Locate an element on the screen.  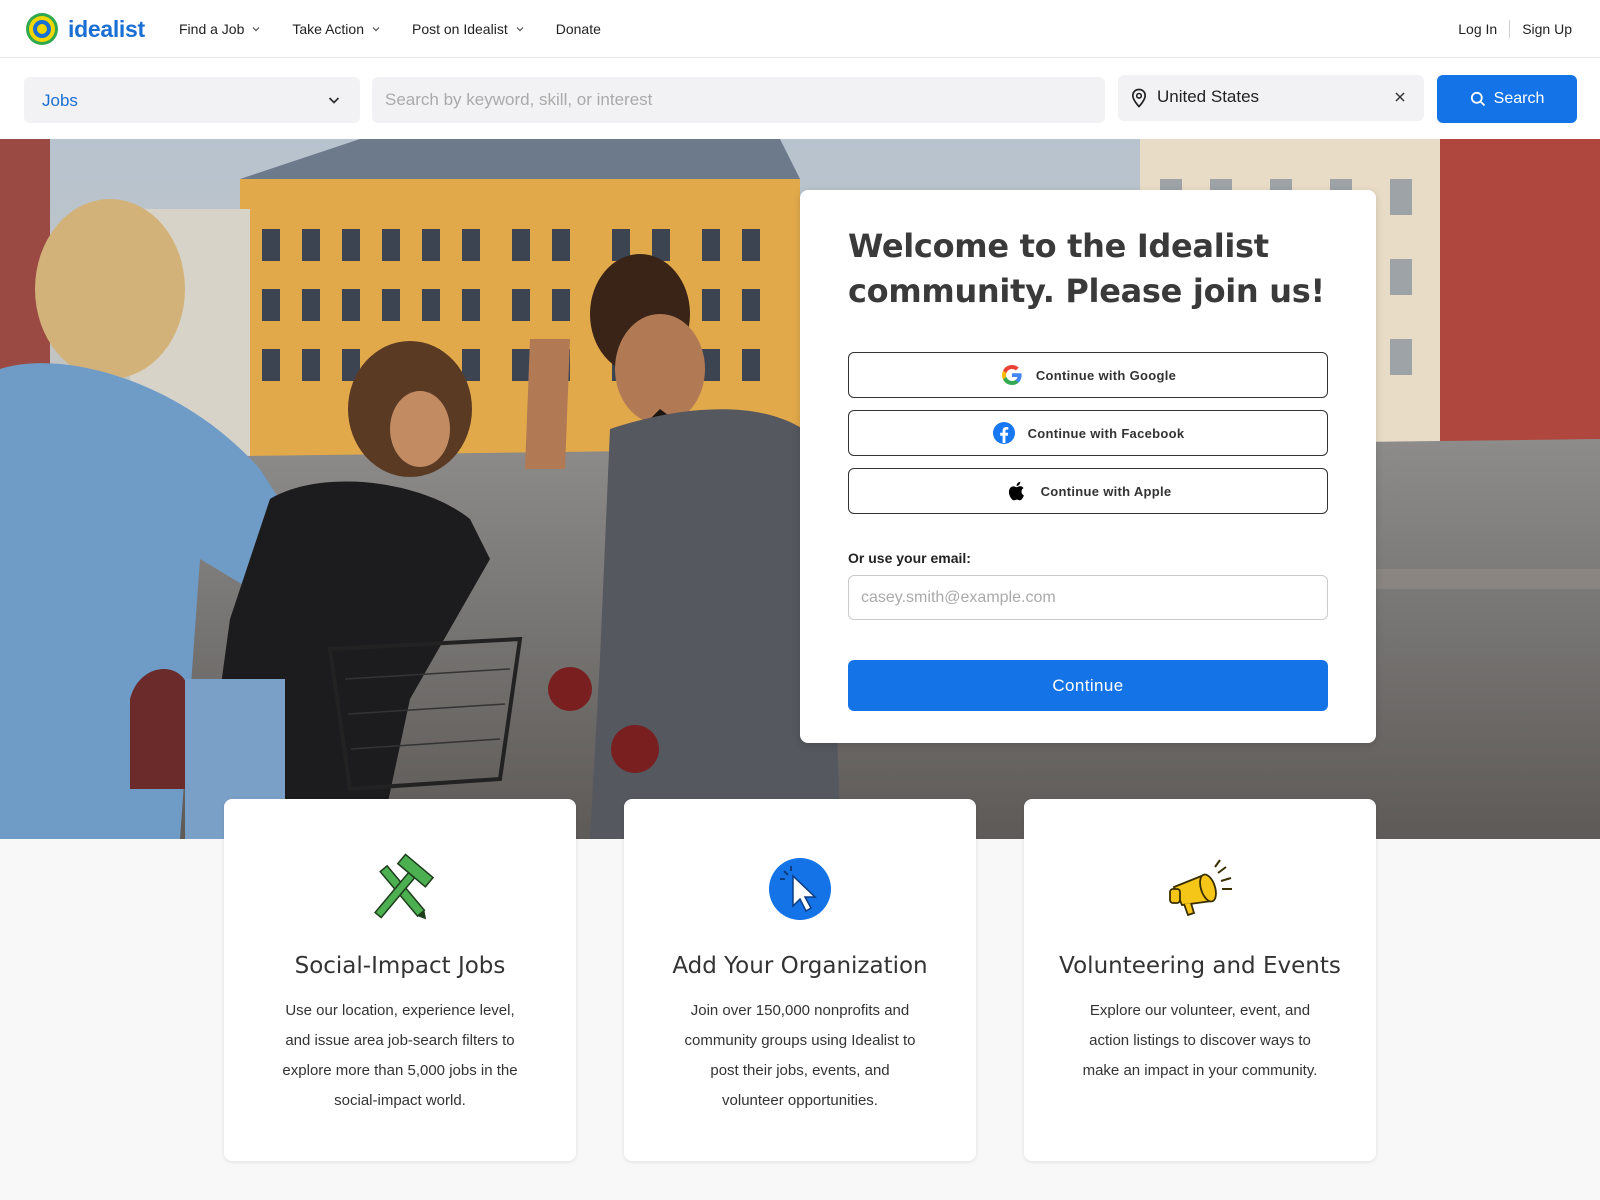
listing-type-select: Jobs is located at coordinates (192, 100).